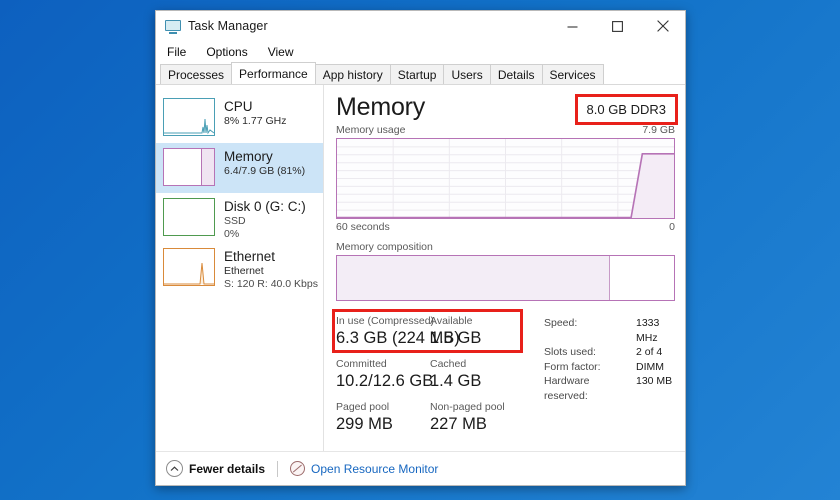 The height and width of the screenshot is (500, 840). I want to click on tab-processes: Processes, so click(196, 74).